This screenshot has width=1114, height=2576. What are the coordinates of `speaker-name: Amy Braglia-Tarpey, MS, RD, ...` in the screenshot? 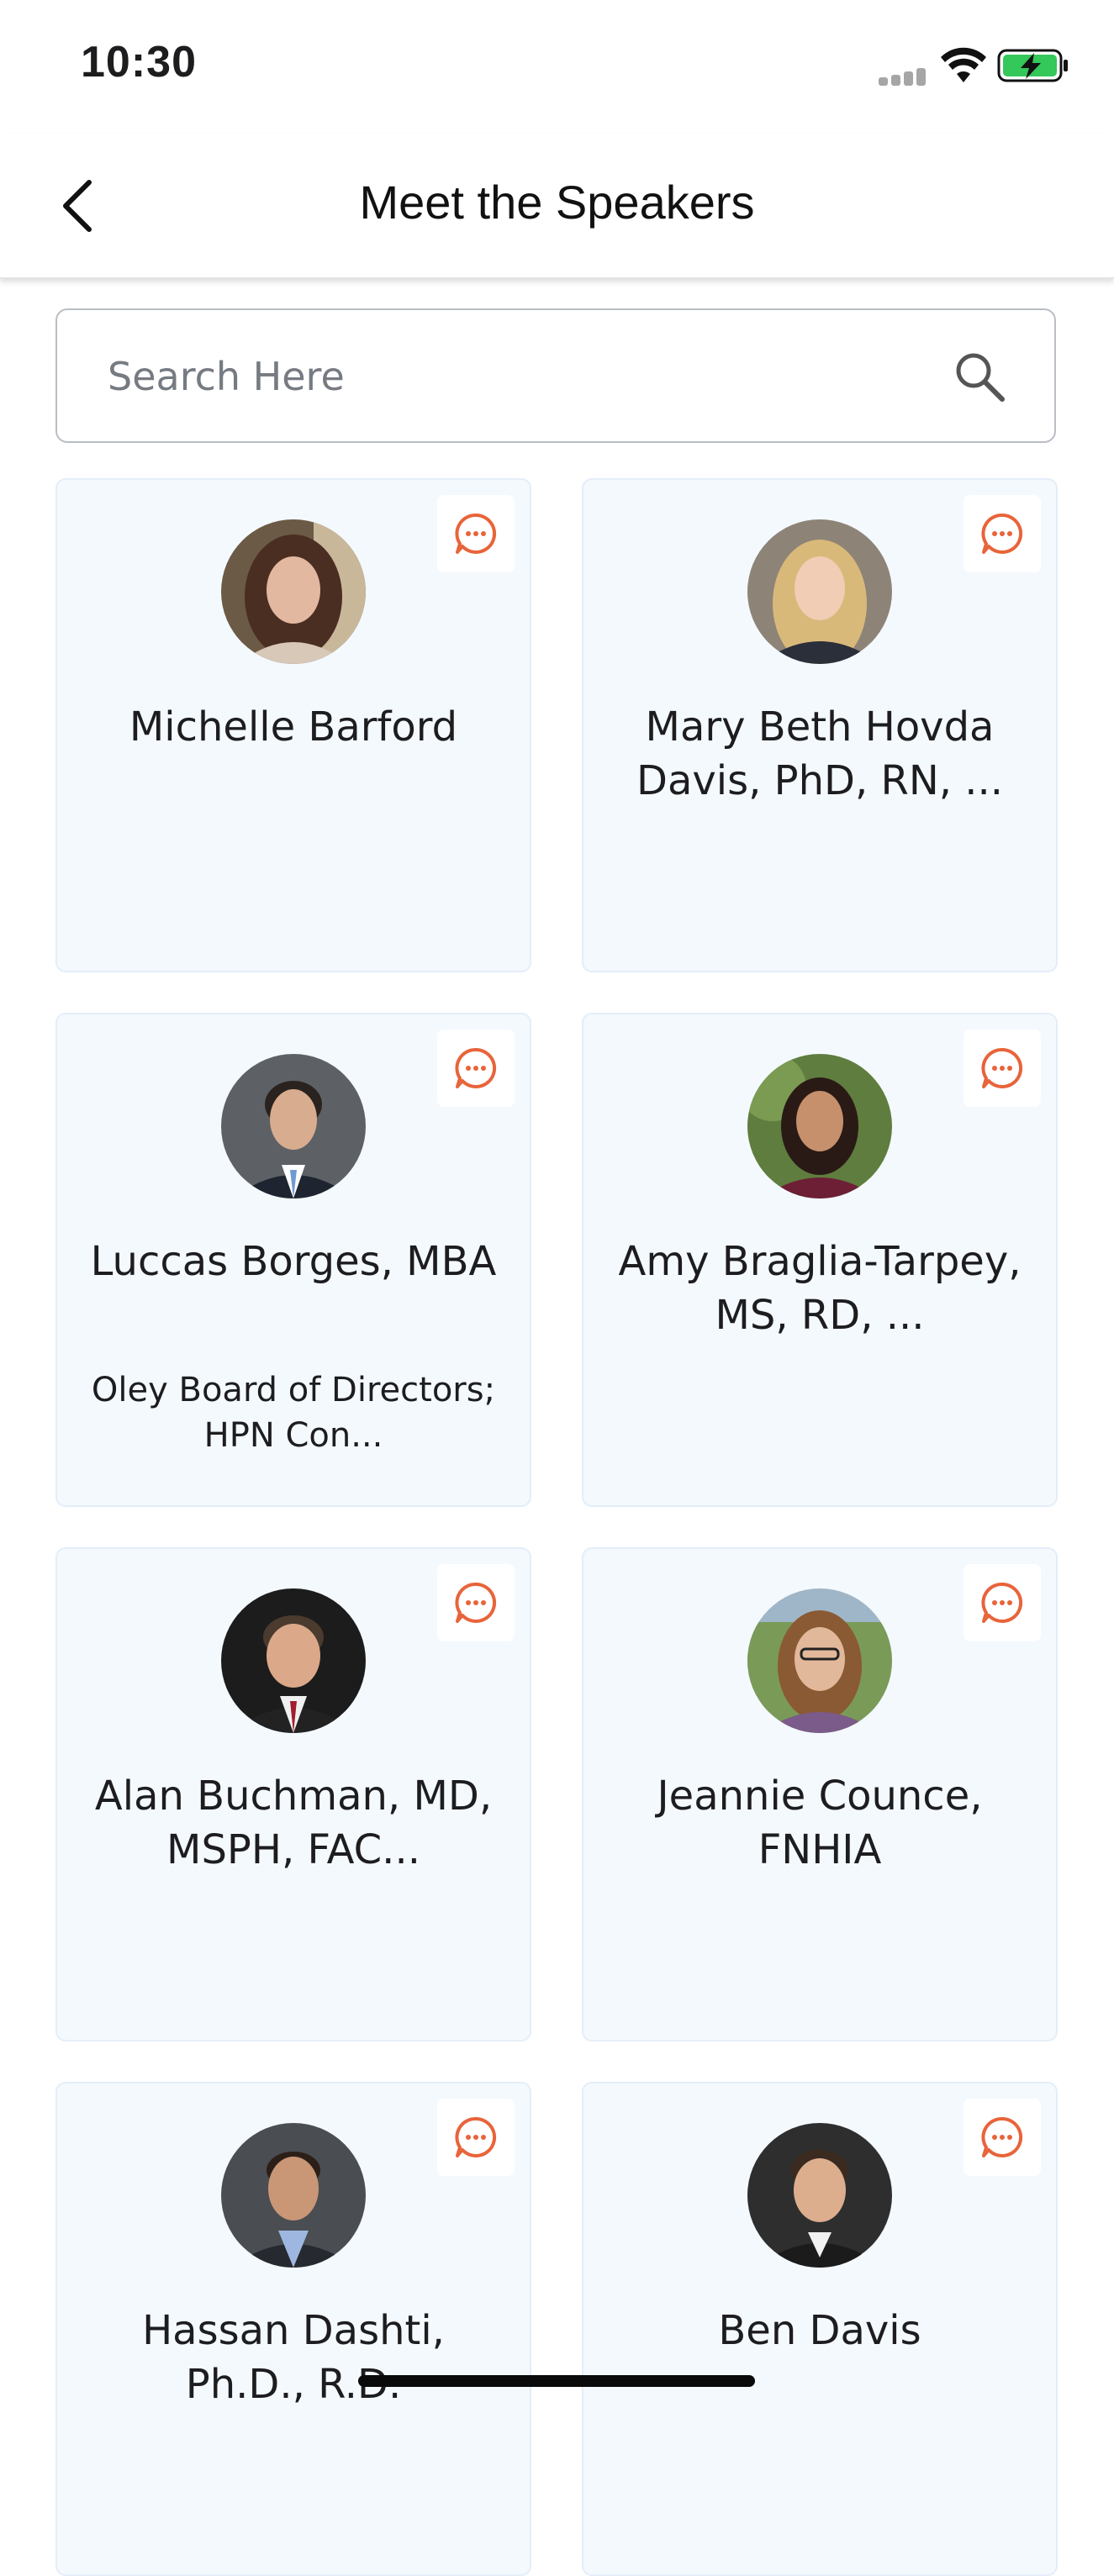 It's located at (820, 1288).